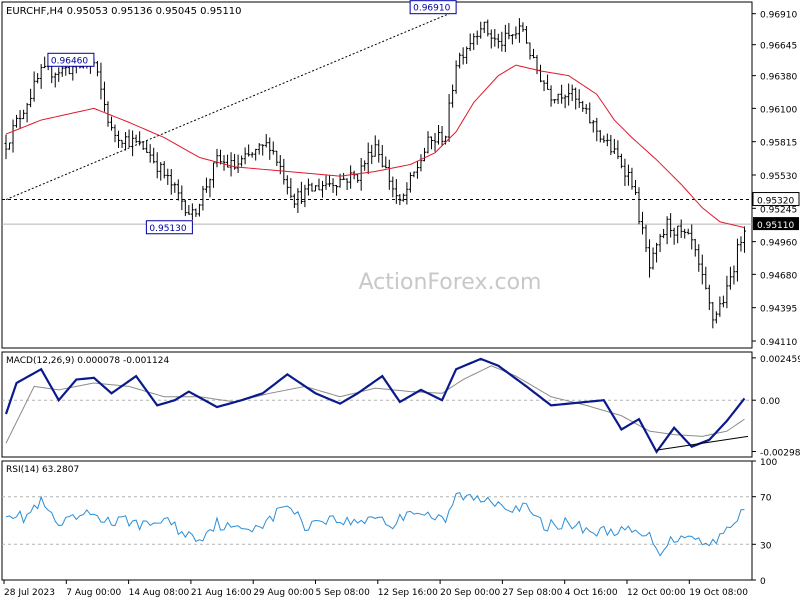 This screenshot has width=800, height=604. Describe the element at coordinates (780, 453) in the screenshot. I see `macd-y-tick-label: -0.00298` at that location.